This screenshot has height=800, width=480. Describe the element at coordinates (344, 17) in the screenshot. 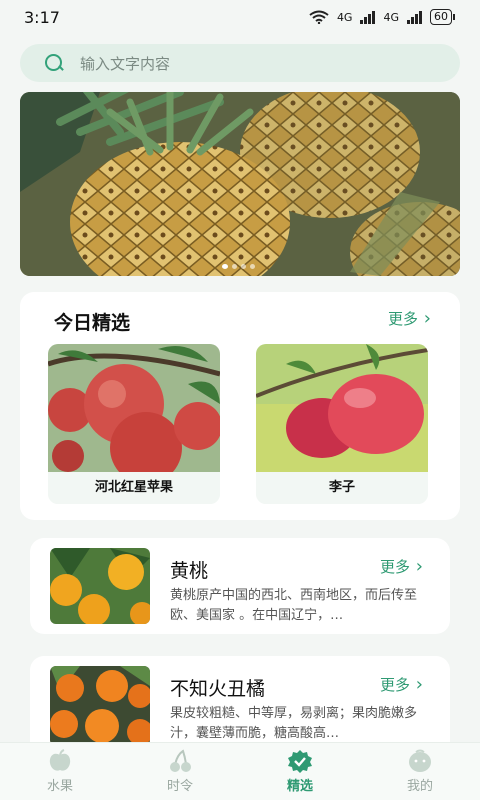

I see `network-label-1: 4G` at that location.